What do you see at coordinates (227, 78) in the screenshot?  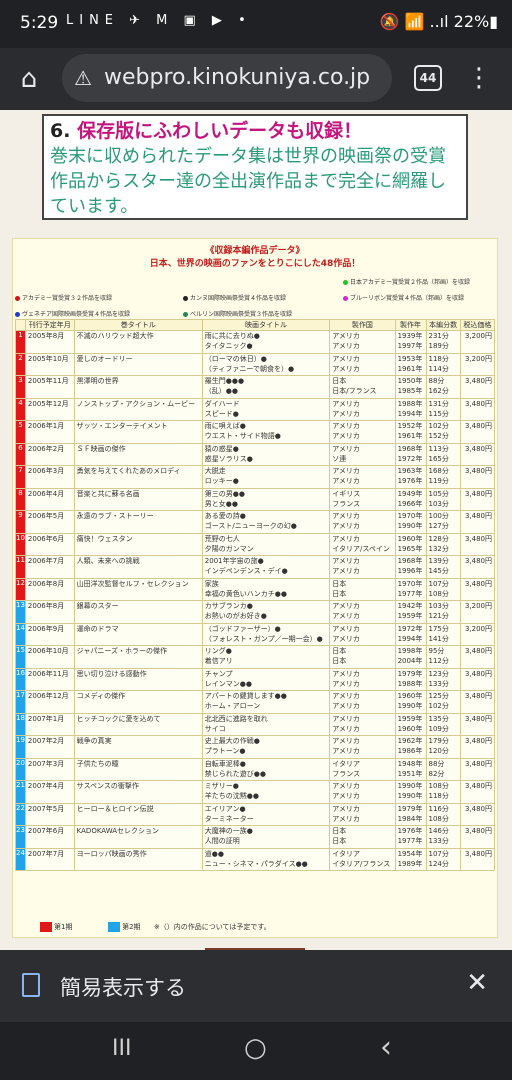 I see `address-bar: ⚠ webpro.kinokuniya.co.jp` at bounding box center [227, 78].